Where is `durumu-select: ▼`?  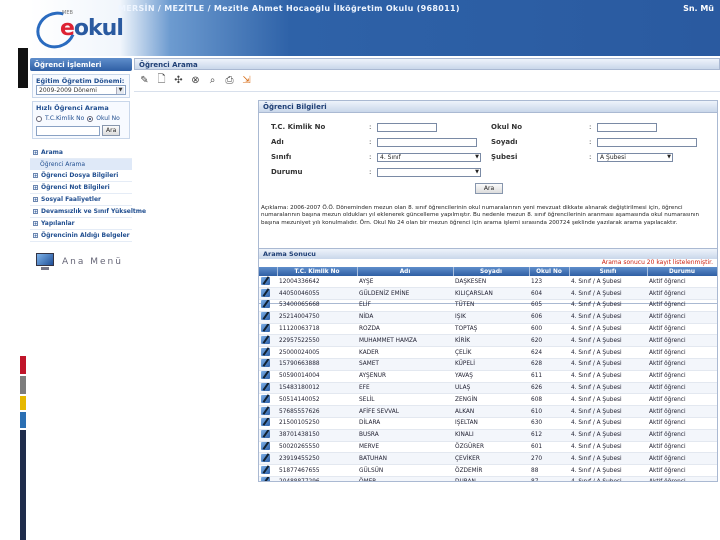
durumu-select: ▼ is located at coordinates (429, 172).